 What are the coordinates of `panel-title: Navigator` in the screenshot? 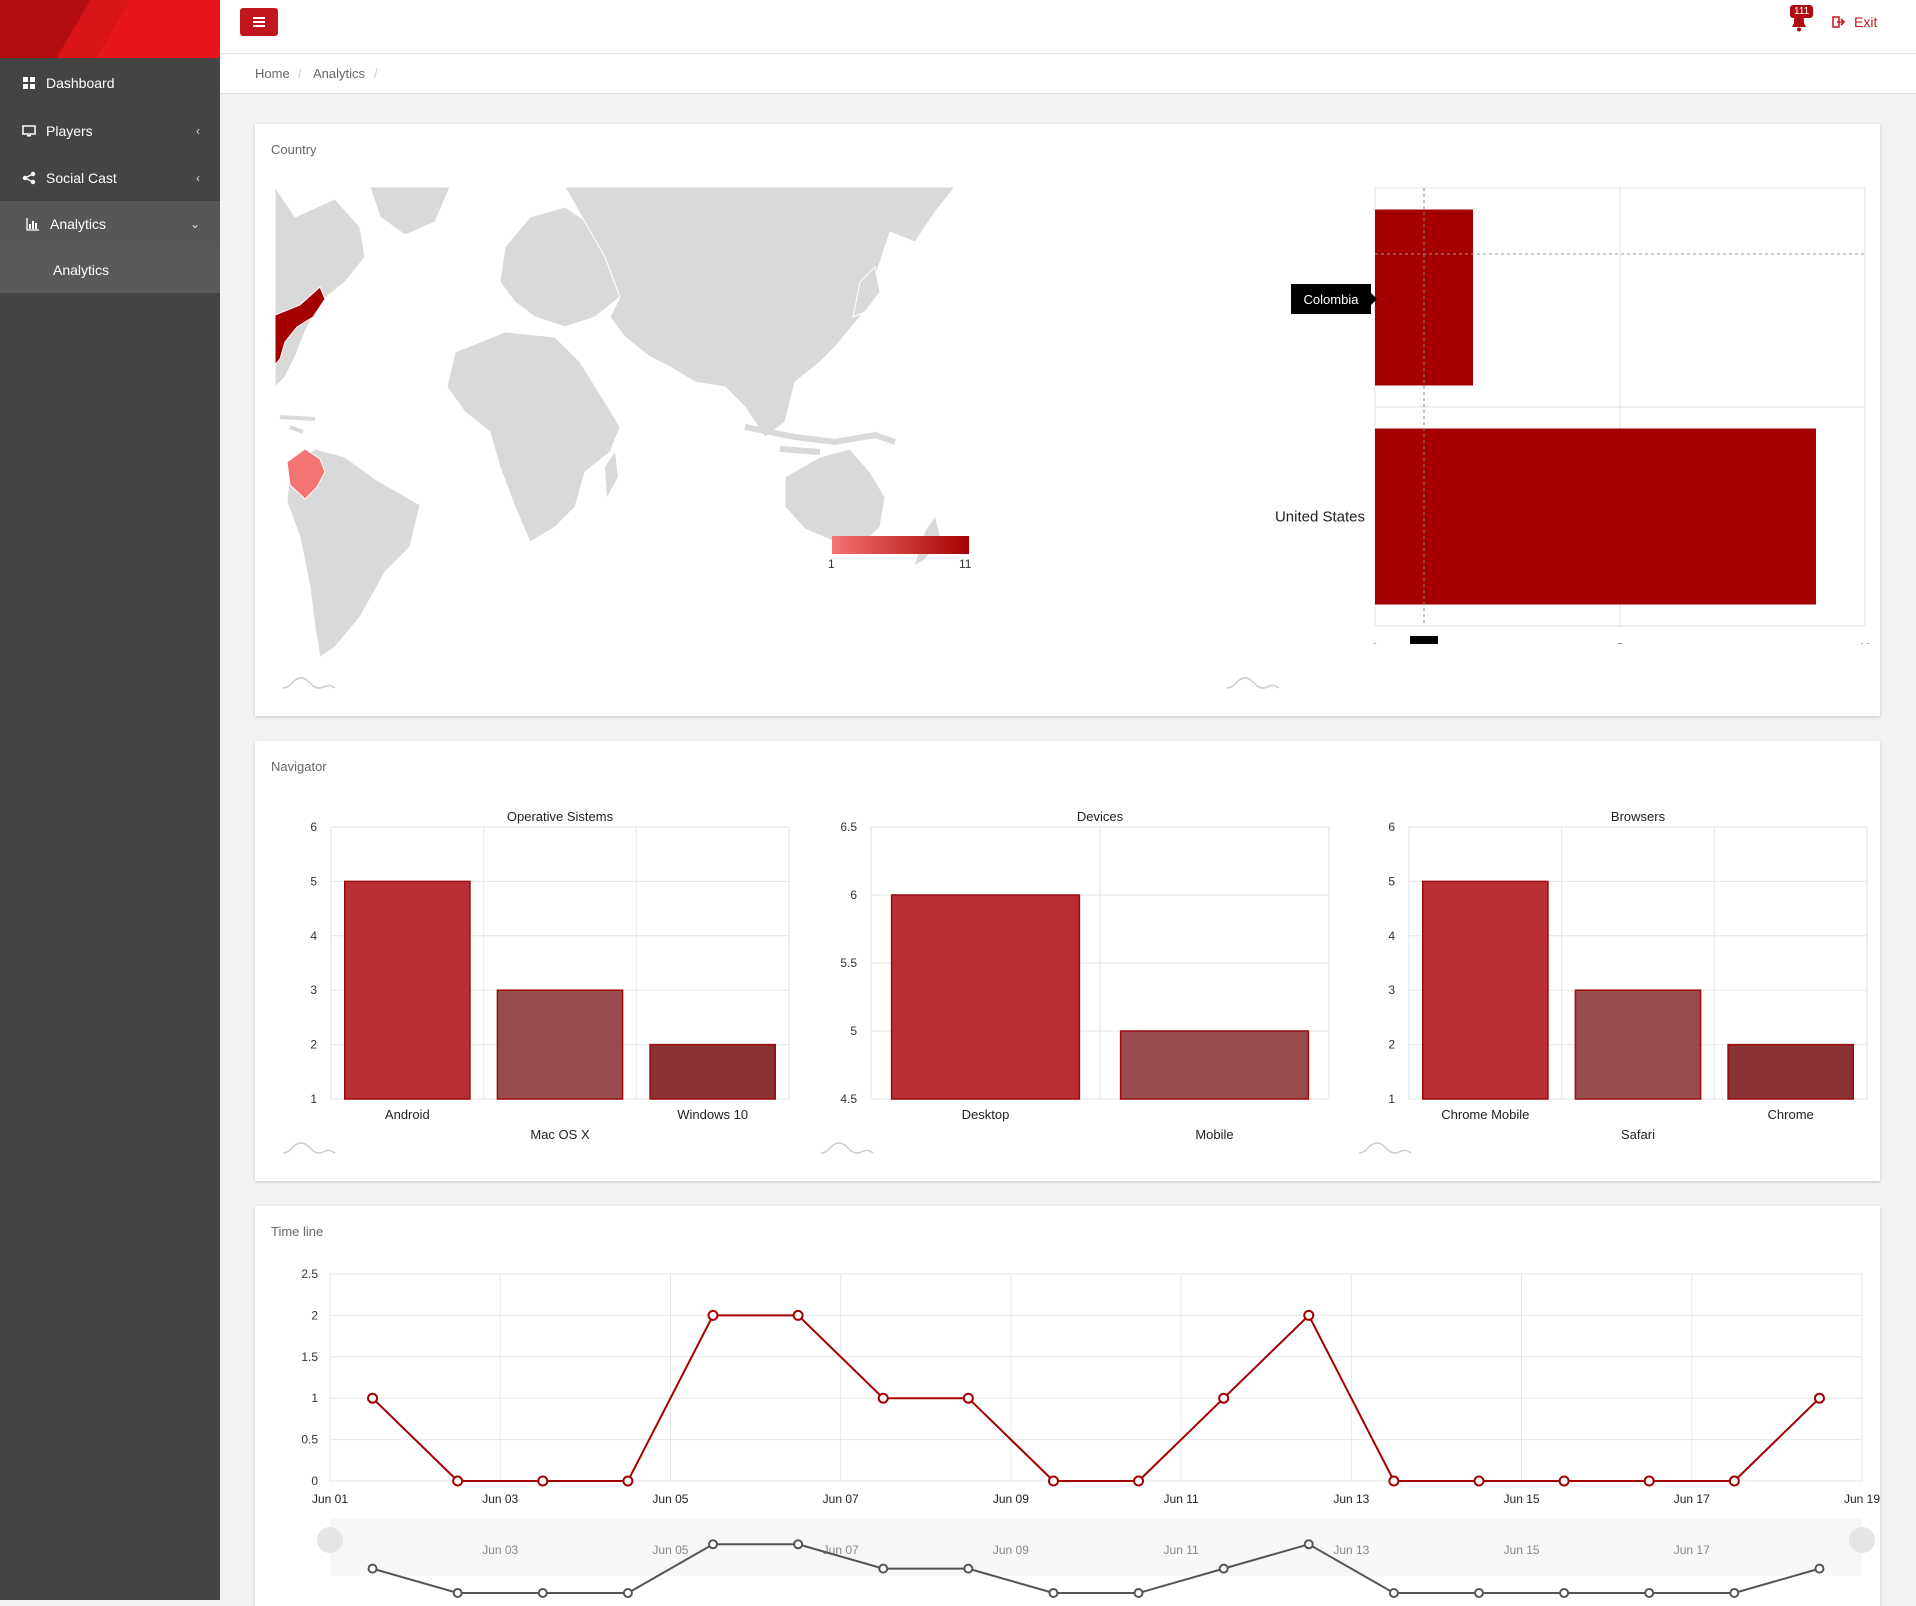 It's located at (299, 766).